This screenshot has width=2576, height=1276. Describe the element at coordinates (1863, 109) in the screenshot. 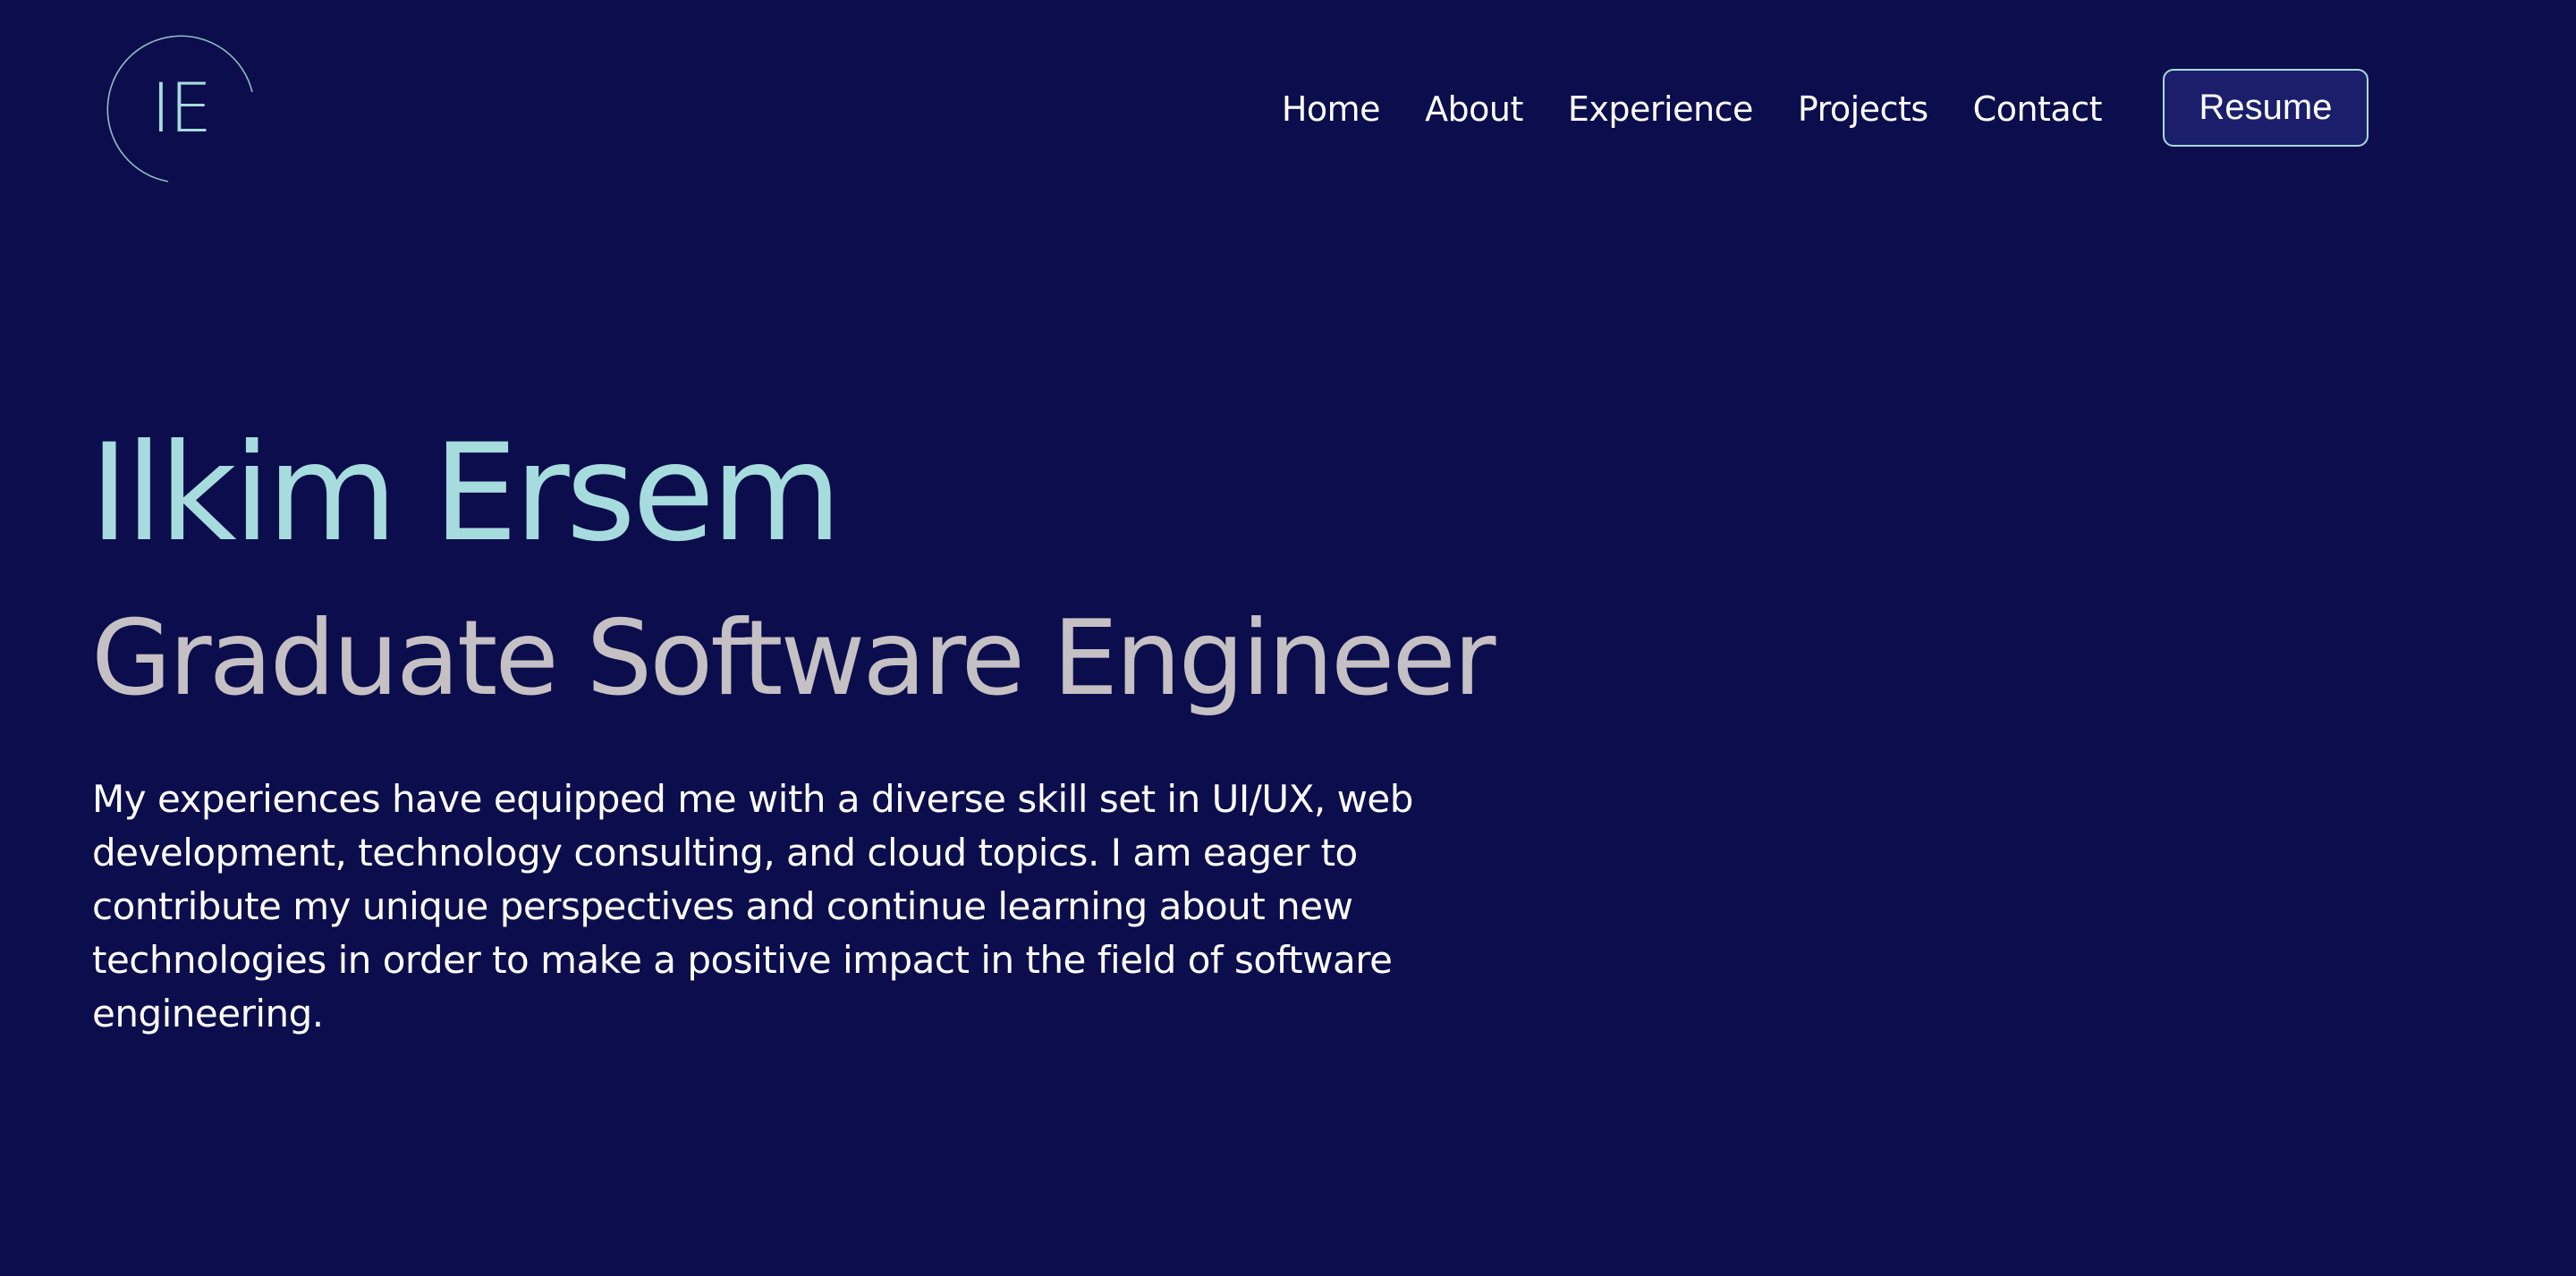

I see `nav-link-projects: Projects` at that location.